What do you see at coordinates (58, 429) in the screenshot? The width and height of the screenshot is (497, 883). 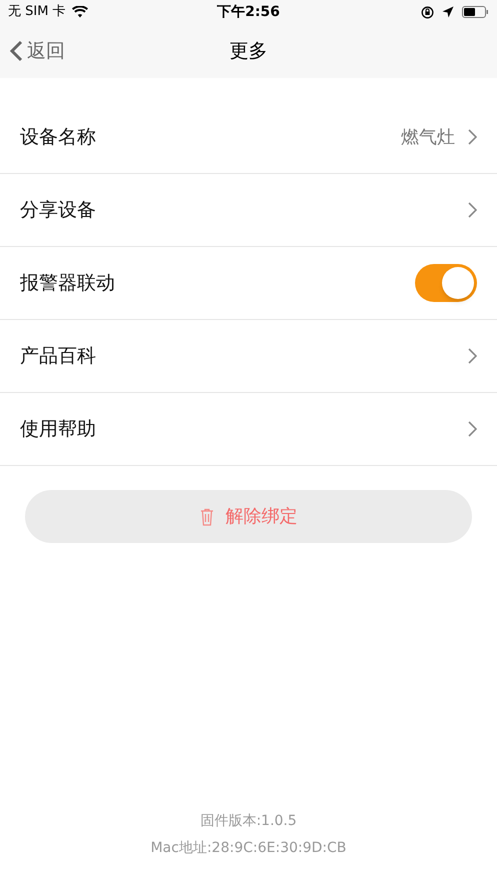 I see `row-label: 使用帮助` at bounding box center [58, 429].